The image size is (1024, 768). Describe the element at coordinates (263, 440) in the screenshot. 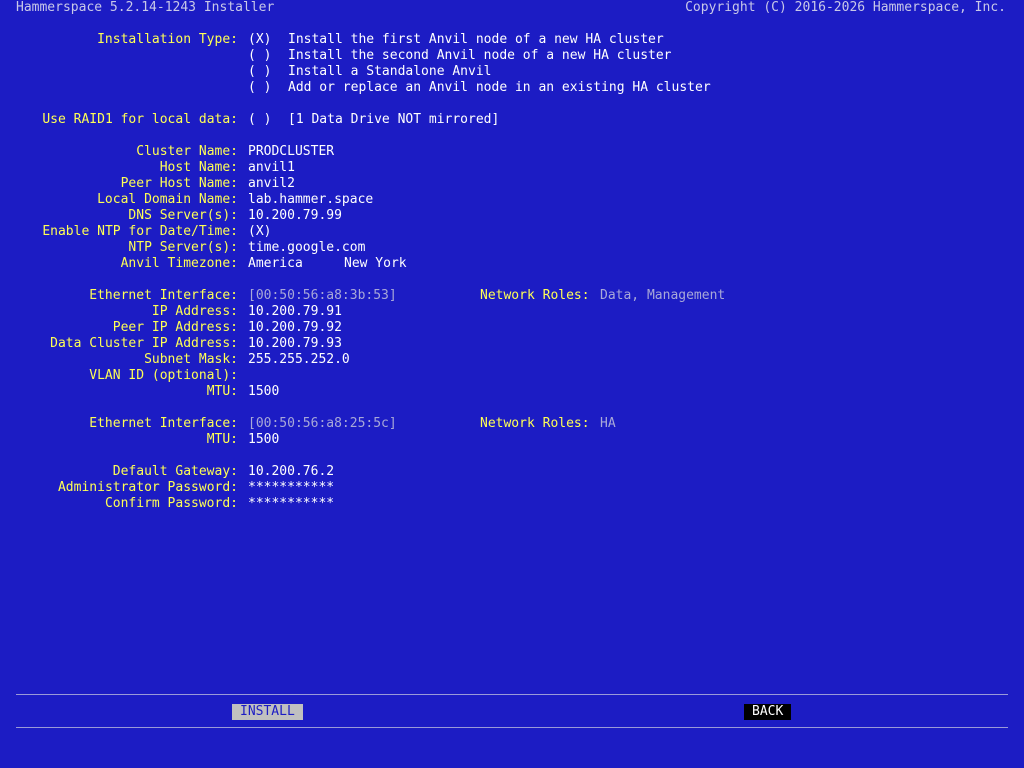

I see `eth2-mtu-field: 1500` at that location.